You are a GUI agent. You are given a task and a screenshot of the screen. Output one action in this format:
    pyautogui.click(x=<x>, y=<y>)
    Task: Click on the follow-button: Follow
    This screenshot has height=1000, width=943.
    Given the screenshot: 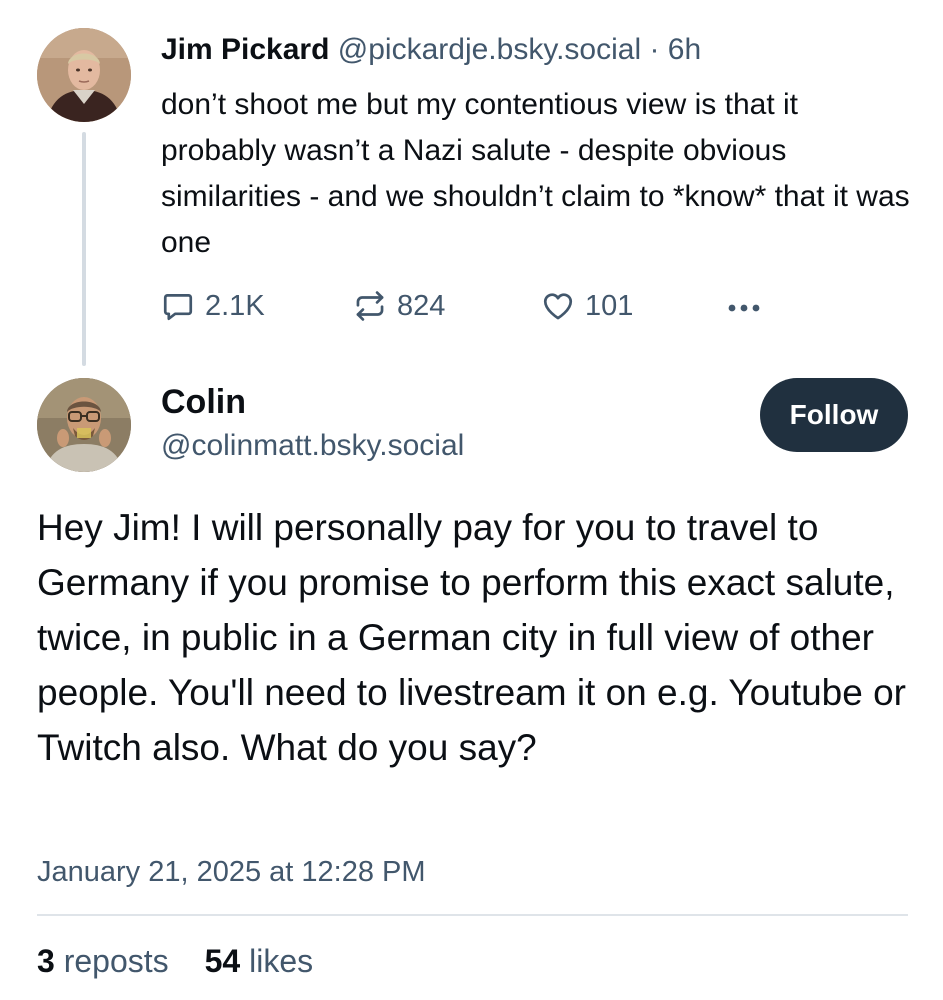 What is the action you would take?
    pyautogui.click(x=834, y=415)
    